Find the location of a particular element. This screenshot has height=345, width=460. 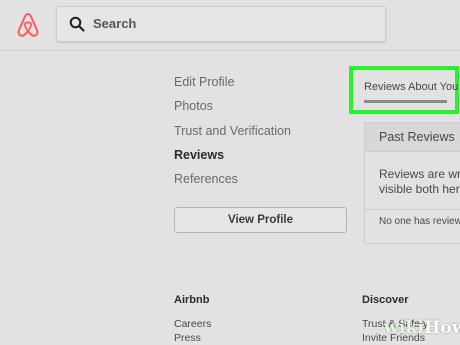

watermark-part-1: wiki is located at coordinates (404, 328).